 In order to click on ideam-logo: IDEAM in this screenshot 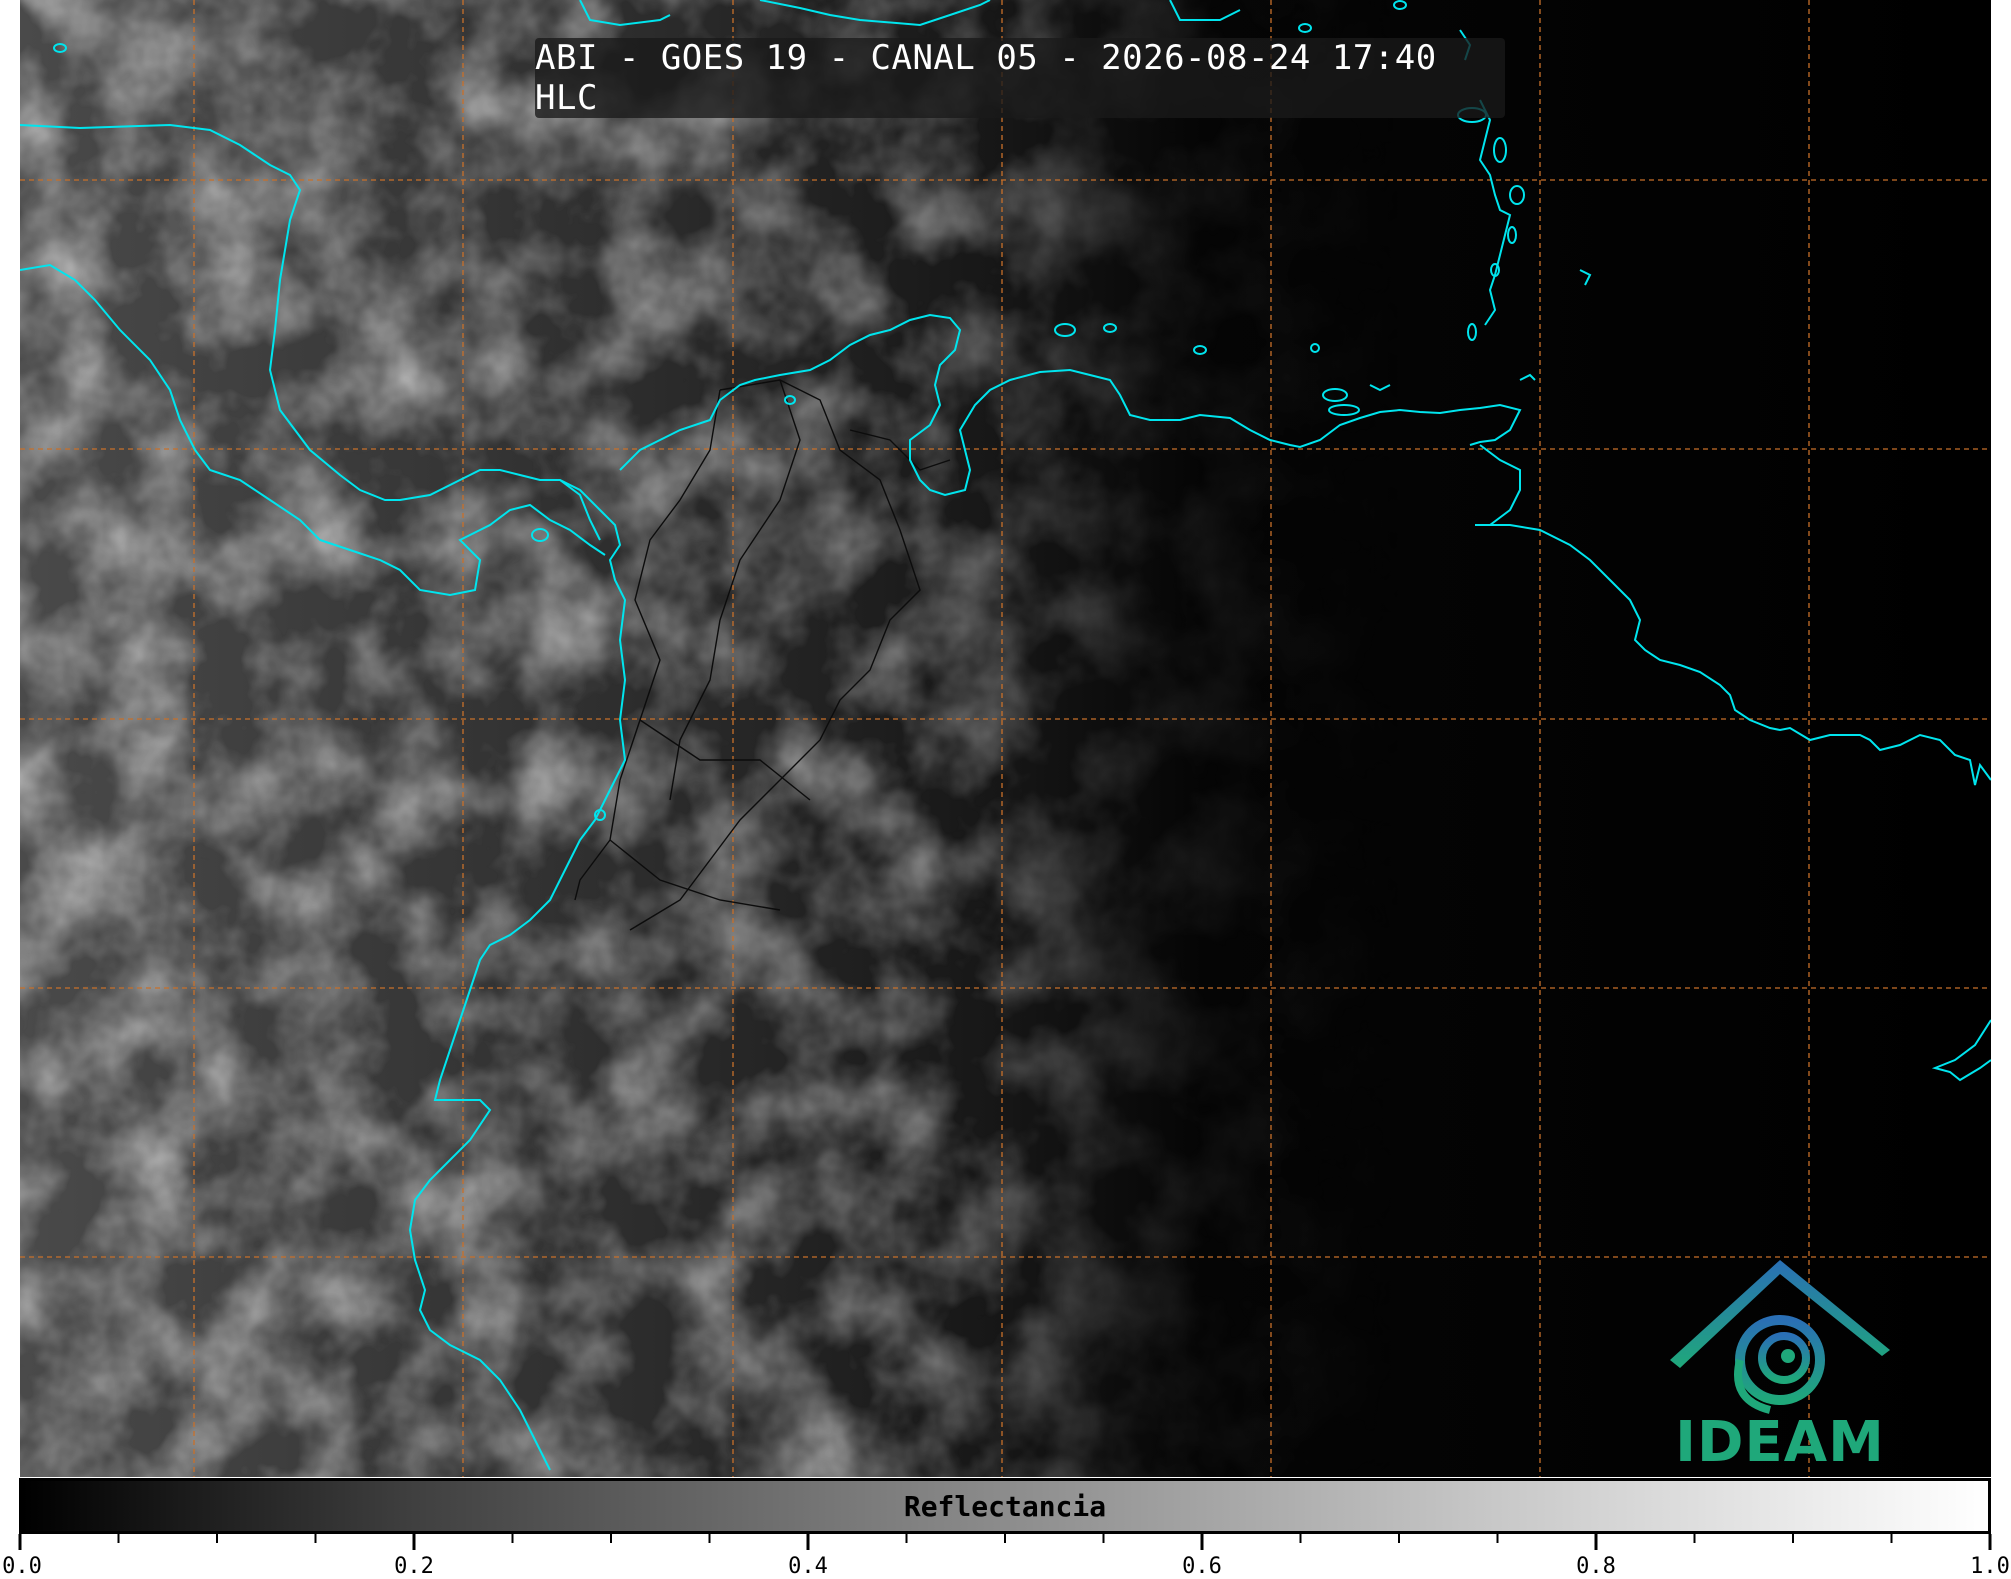, I will do `click(1780, 1362)`.